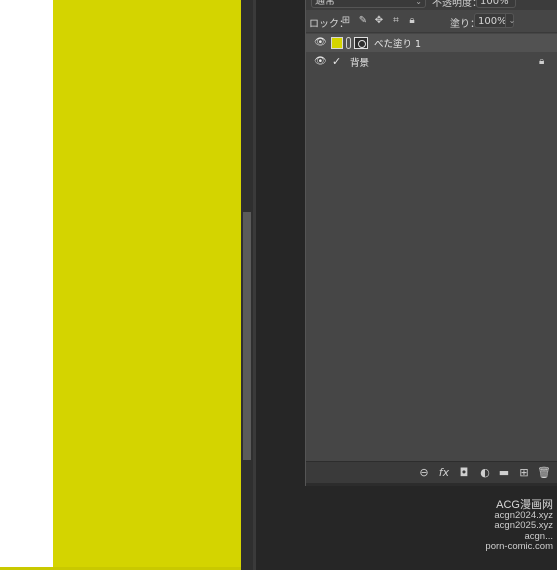 The height and width of the screenshot is (570, 557). Describe the element at coordinates (368, 4) in the screenshot. I see `blend-mode-select: 通常 ⌄` at that location.